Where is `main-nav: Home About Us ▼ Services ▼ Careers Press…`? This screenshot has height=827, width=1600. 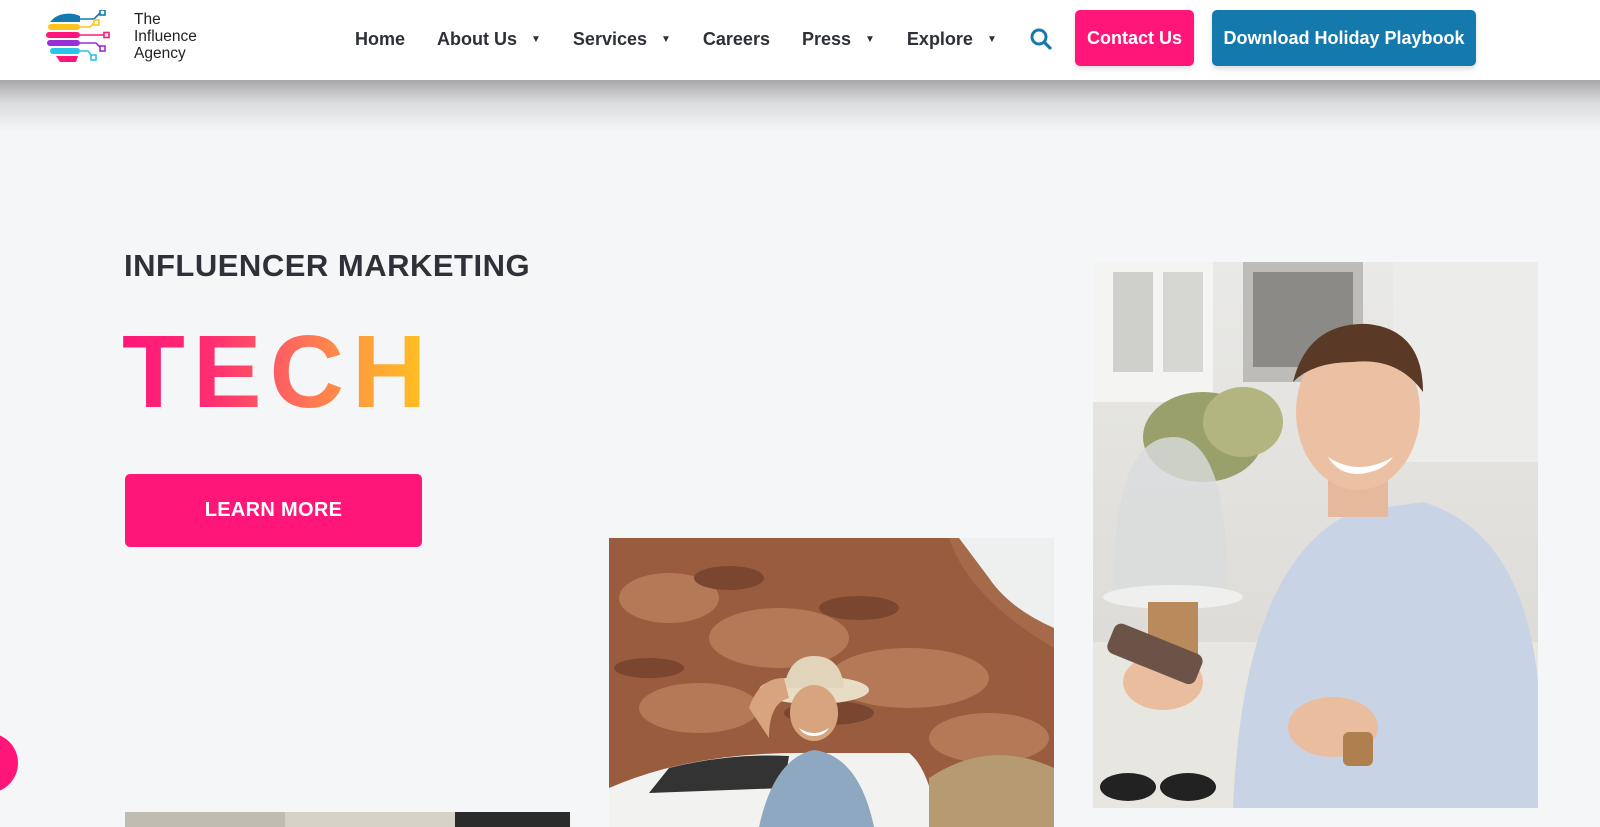 main-nav: Home About Us ▼ Services ▼ Careers Press… is located at coordinates (676, 39).